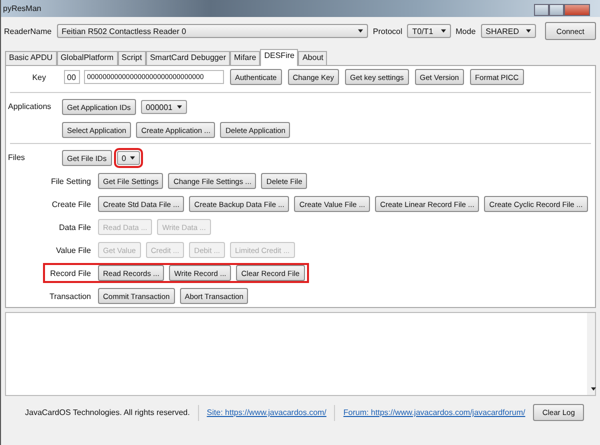 This screenshot has width=600, height=445. I want to click on tab: Script, so click(132, 58).